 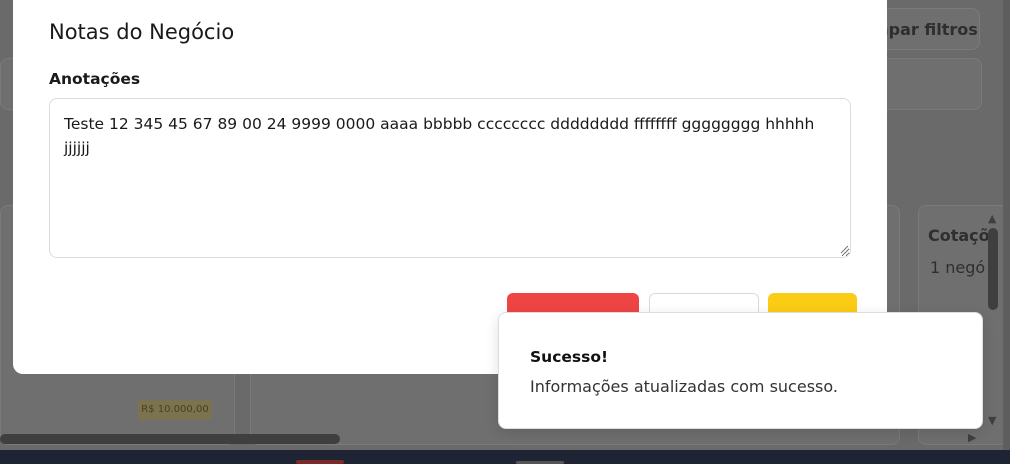 What do you see at coordinates (95, 79) in the screenshot?
I see `notes-label: Anotações` at bounding box center [95, 79].